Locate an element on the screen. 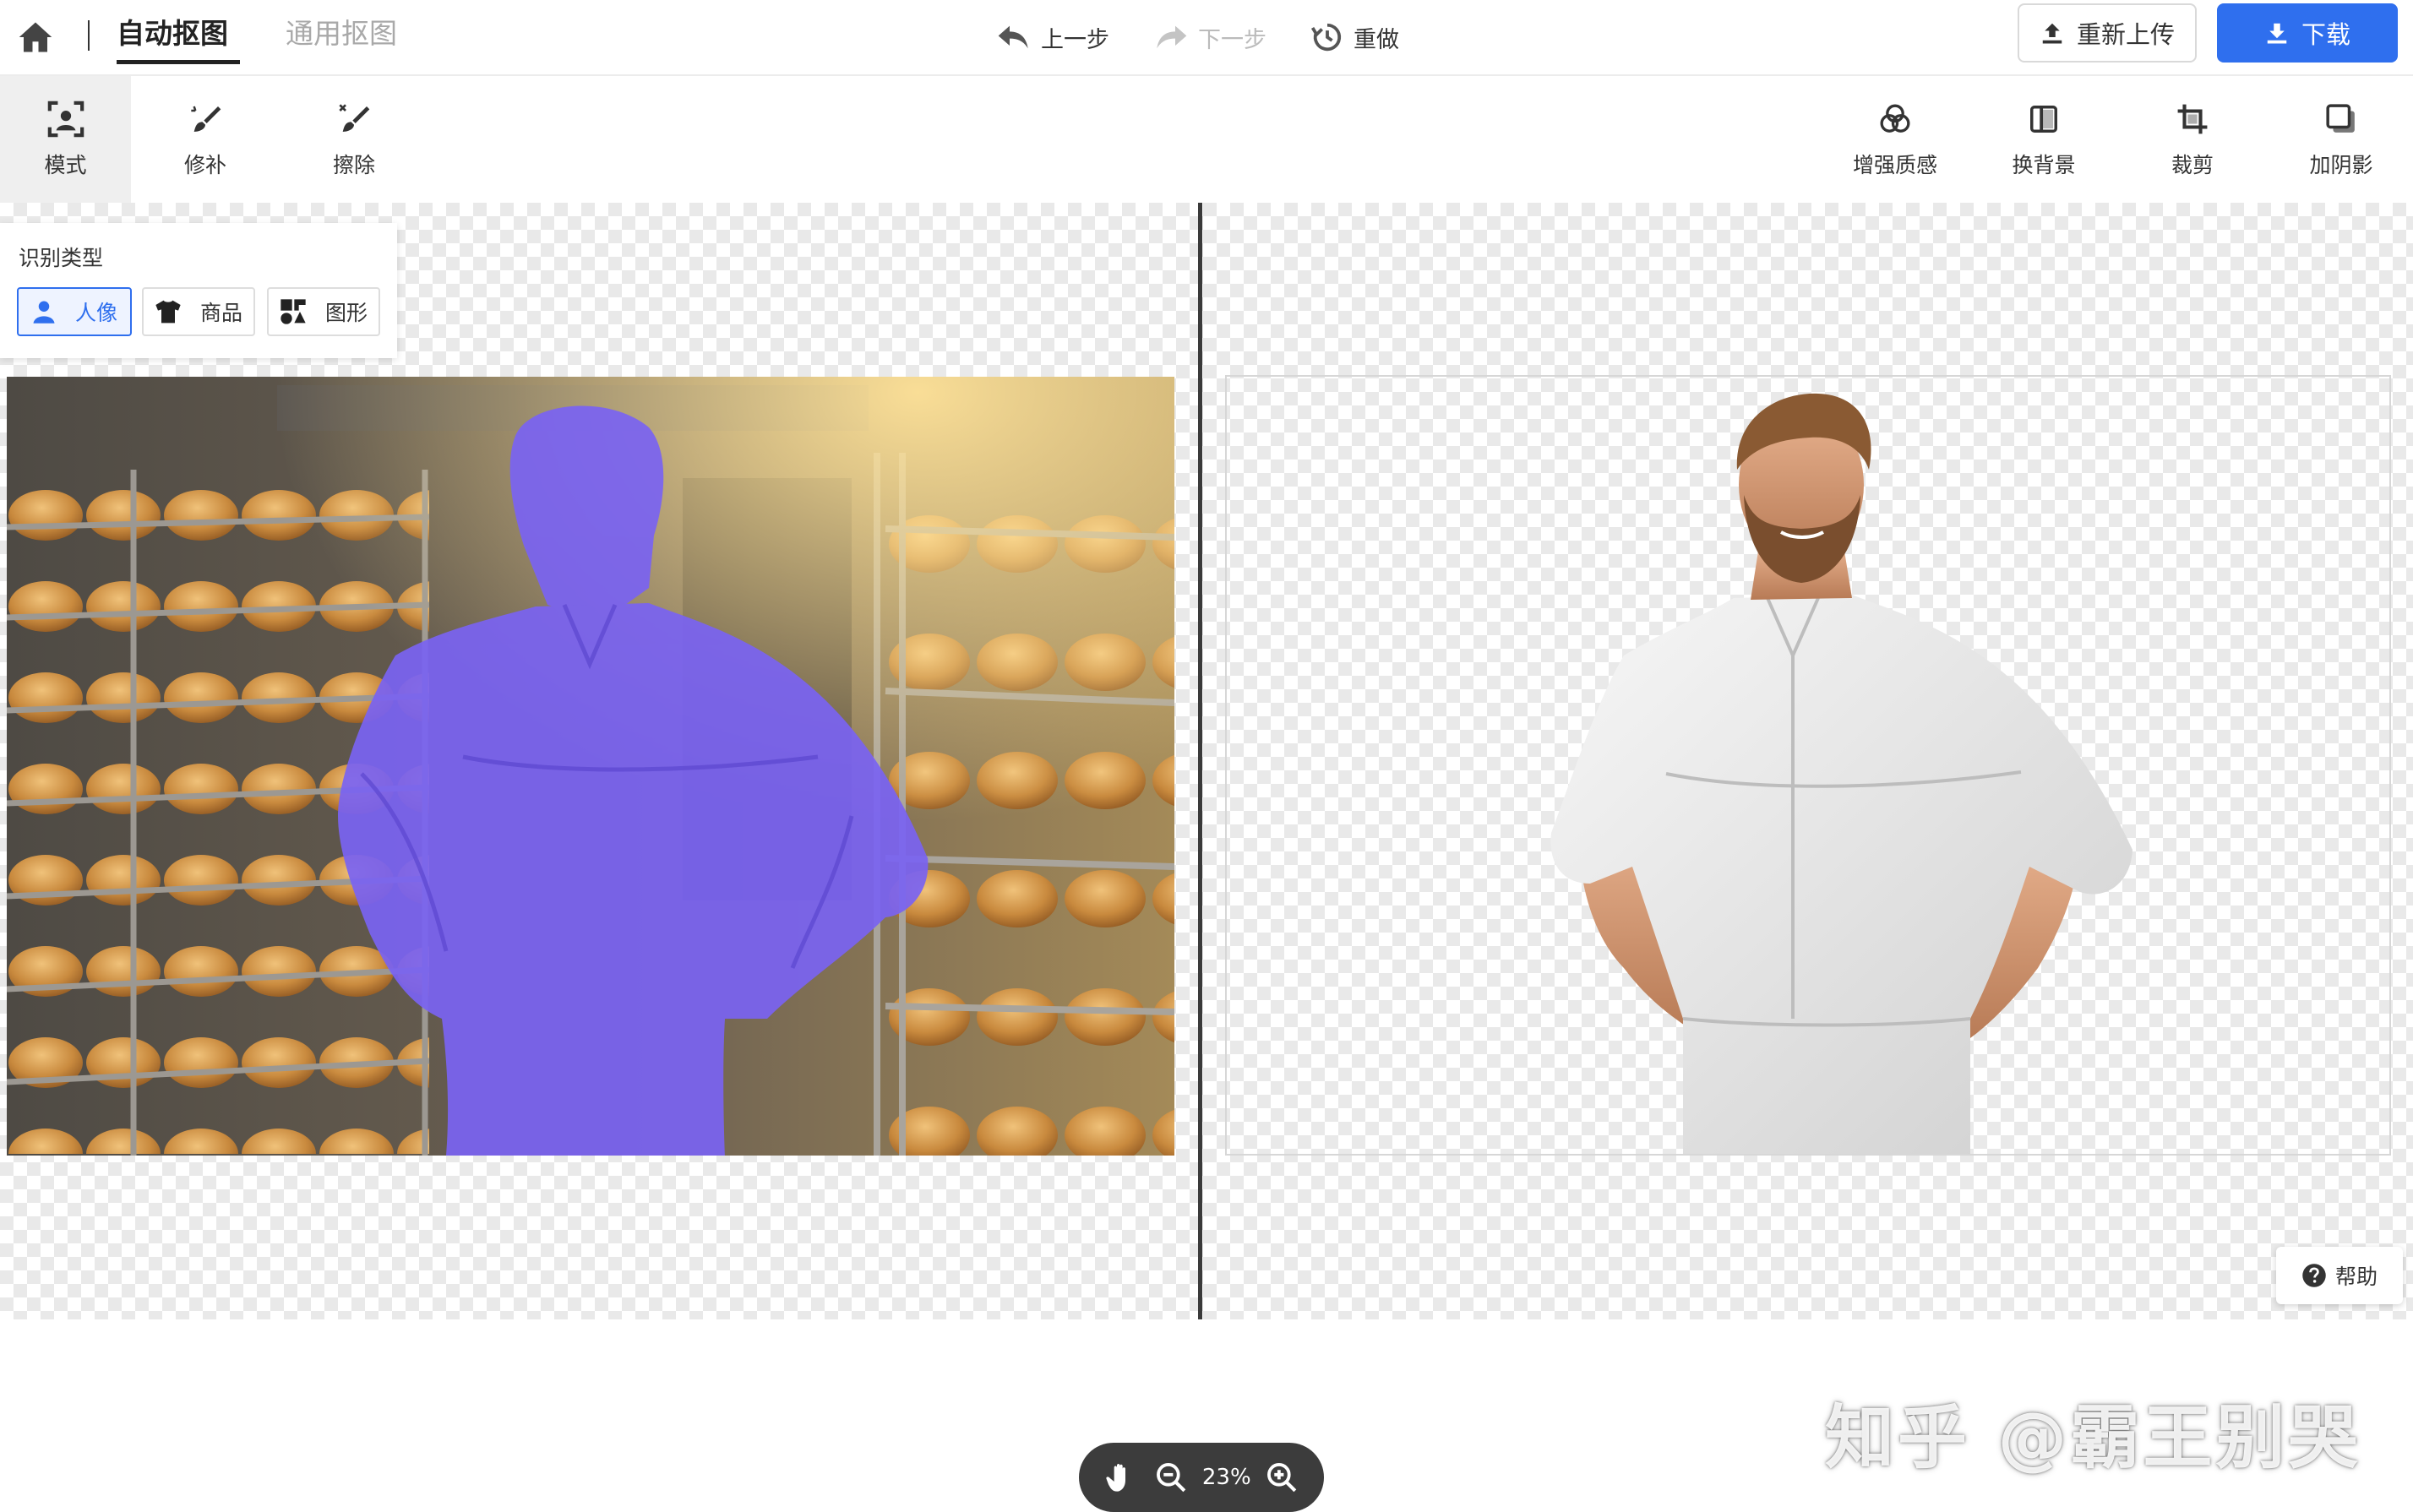  zoom-out-icon is located at coordinates (1171, 1478).